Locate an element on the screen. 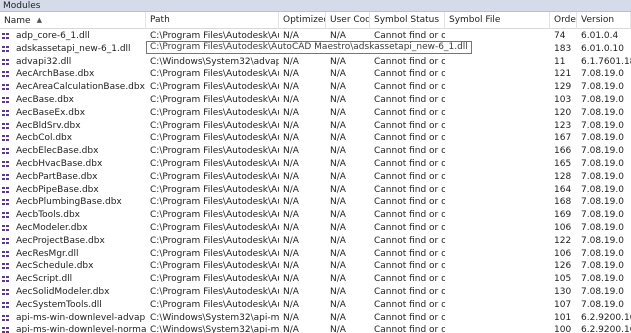 This screenshot has width=631, height=333. module-name-cell: AecBase.dbx is located at coordinates (45, 99).